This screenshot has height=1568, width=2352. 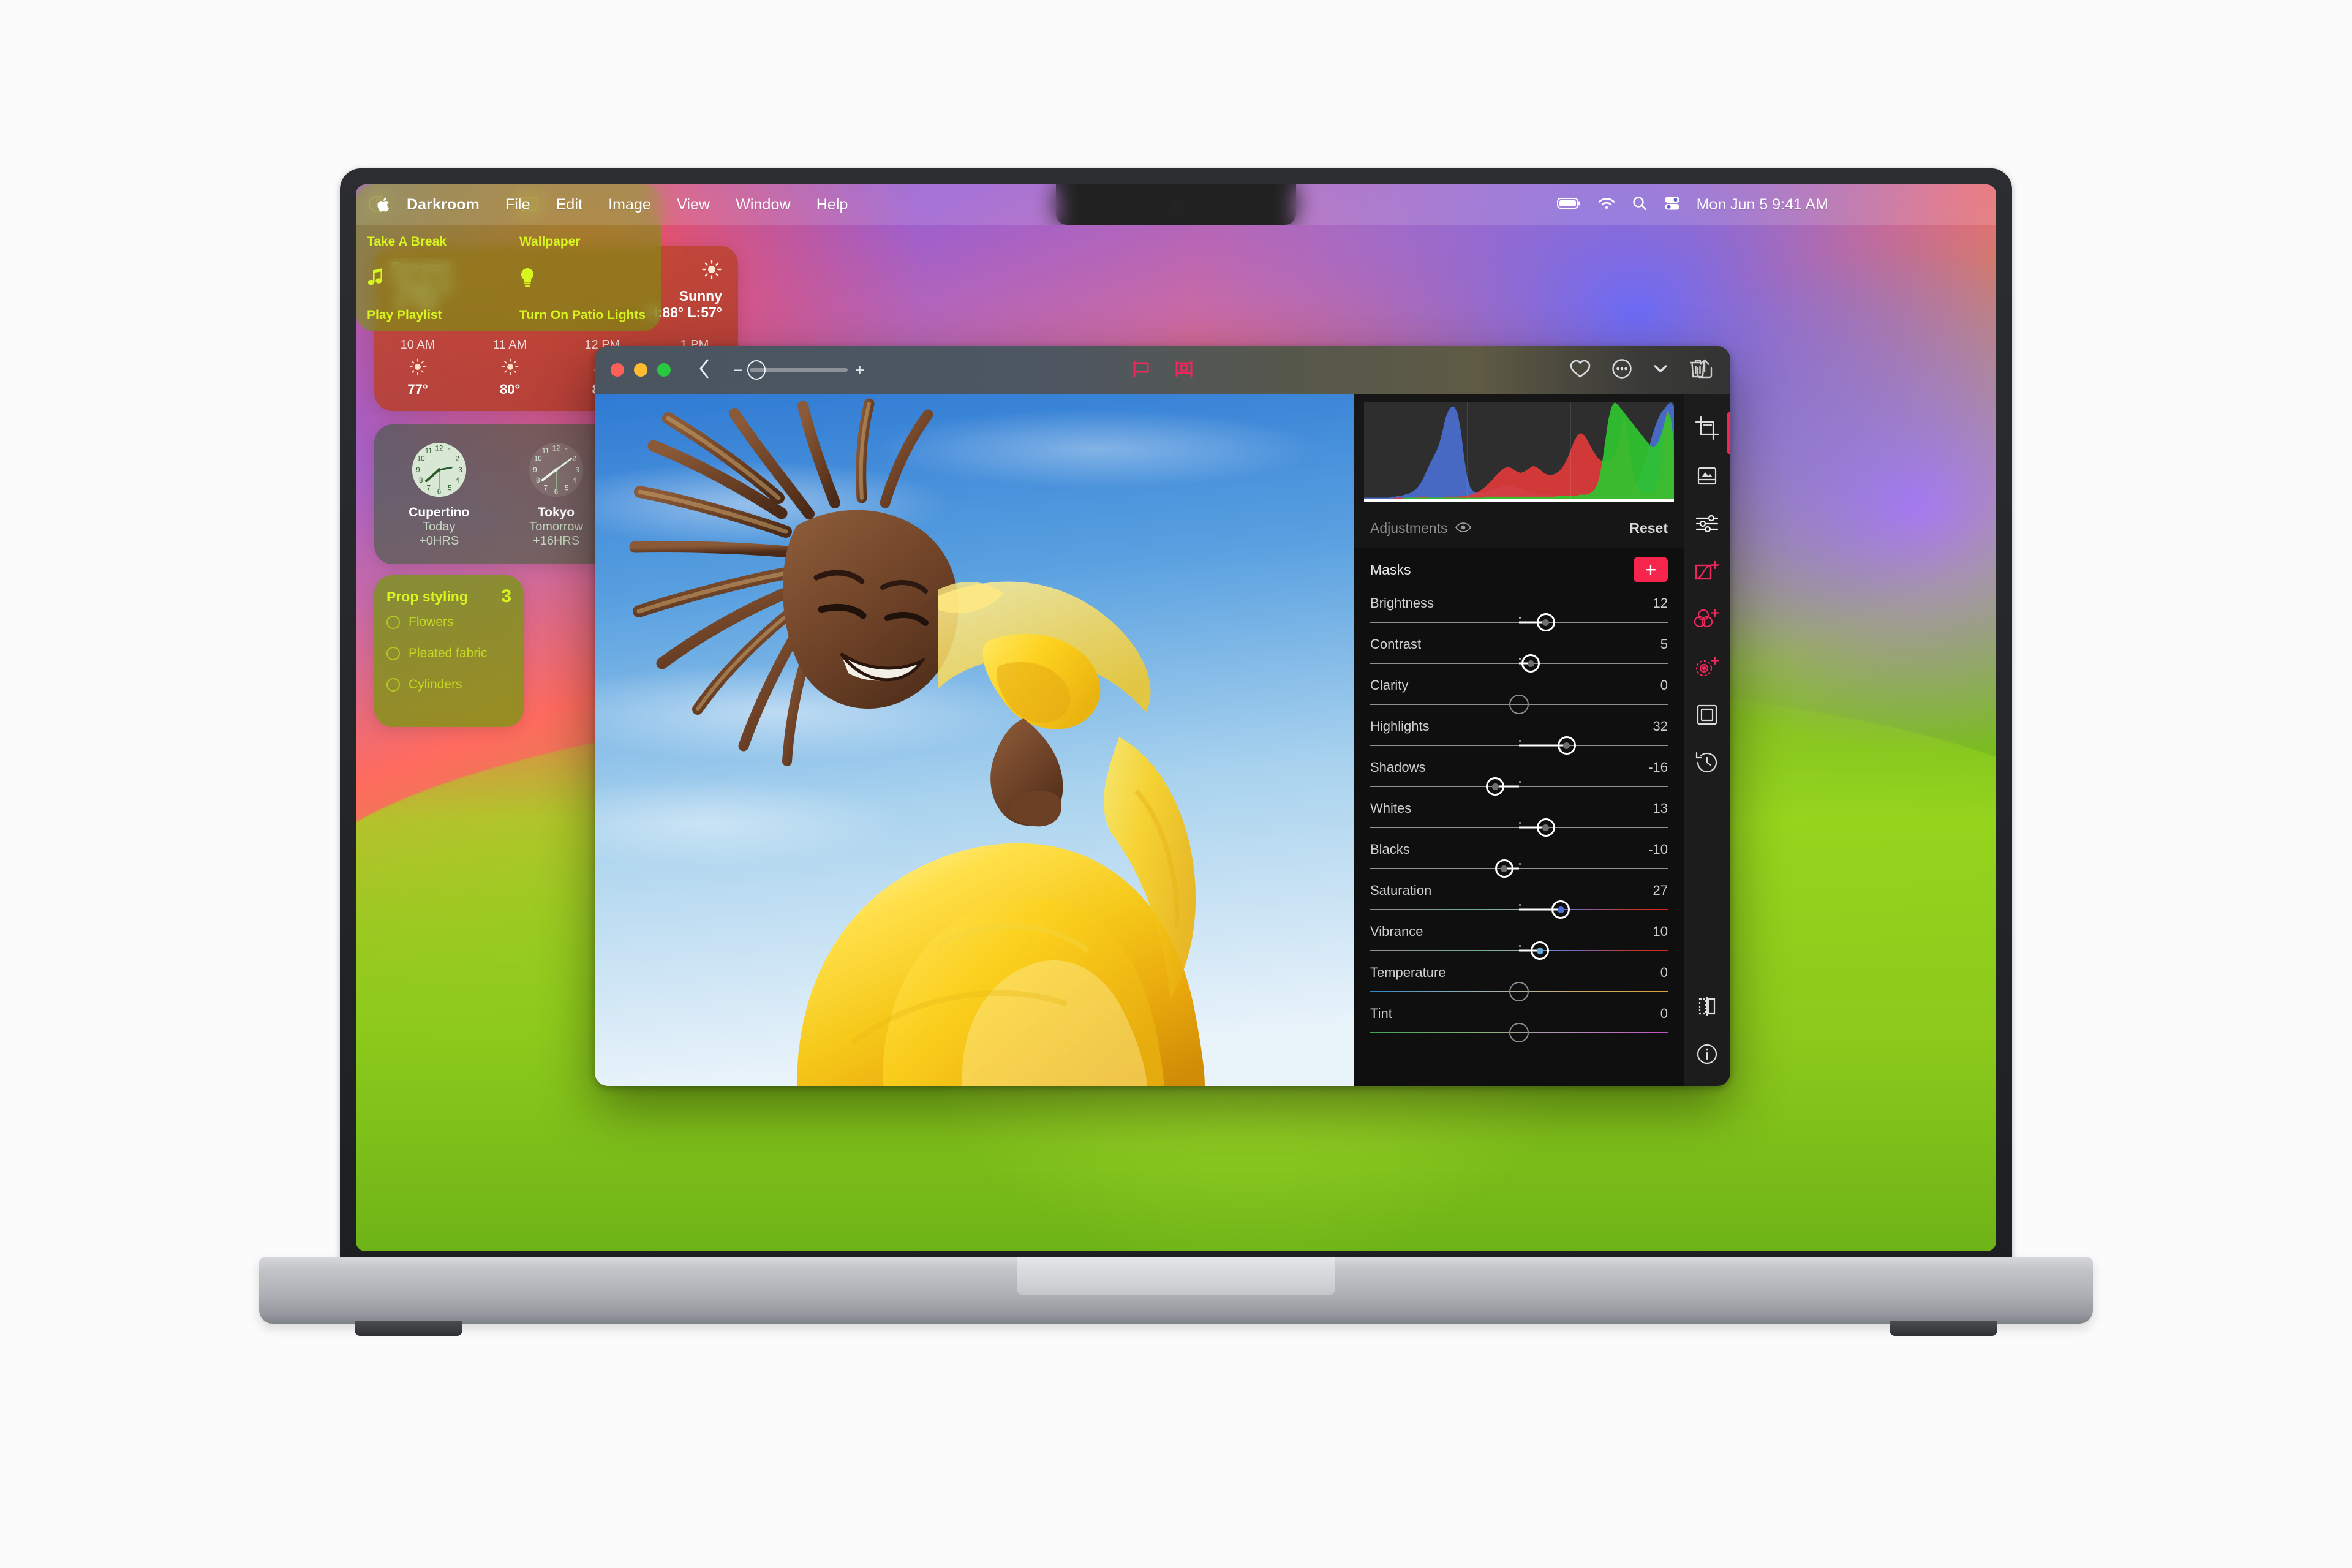 I want to click on frame-icon, so click(x=1707, y=715).